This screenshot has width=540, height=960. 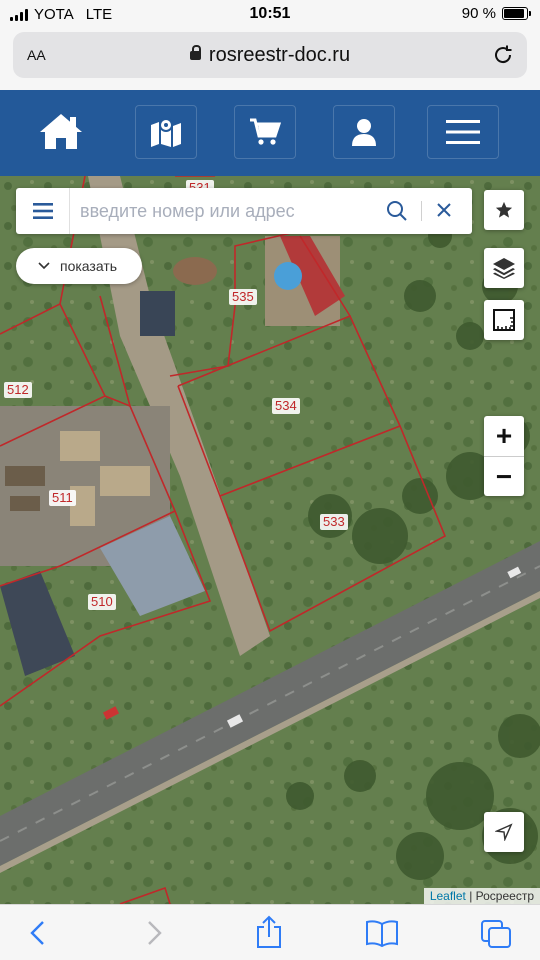 What do you see at coordinates (44, 266) in the screenshot?
I see `chevron-down-icon` at bounding box center [44, 266].